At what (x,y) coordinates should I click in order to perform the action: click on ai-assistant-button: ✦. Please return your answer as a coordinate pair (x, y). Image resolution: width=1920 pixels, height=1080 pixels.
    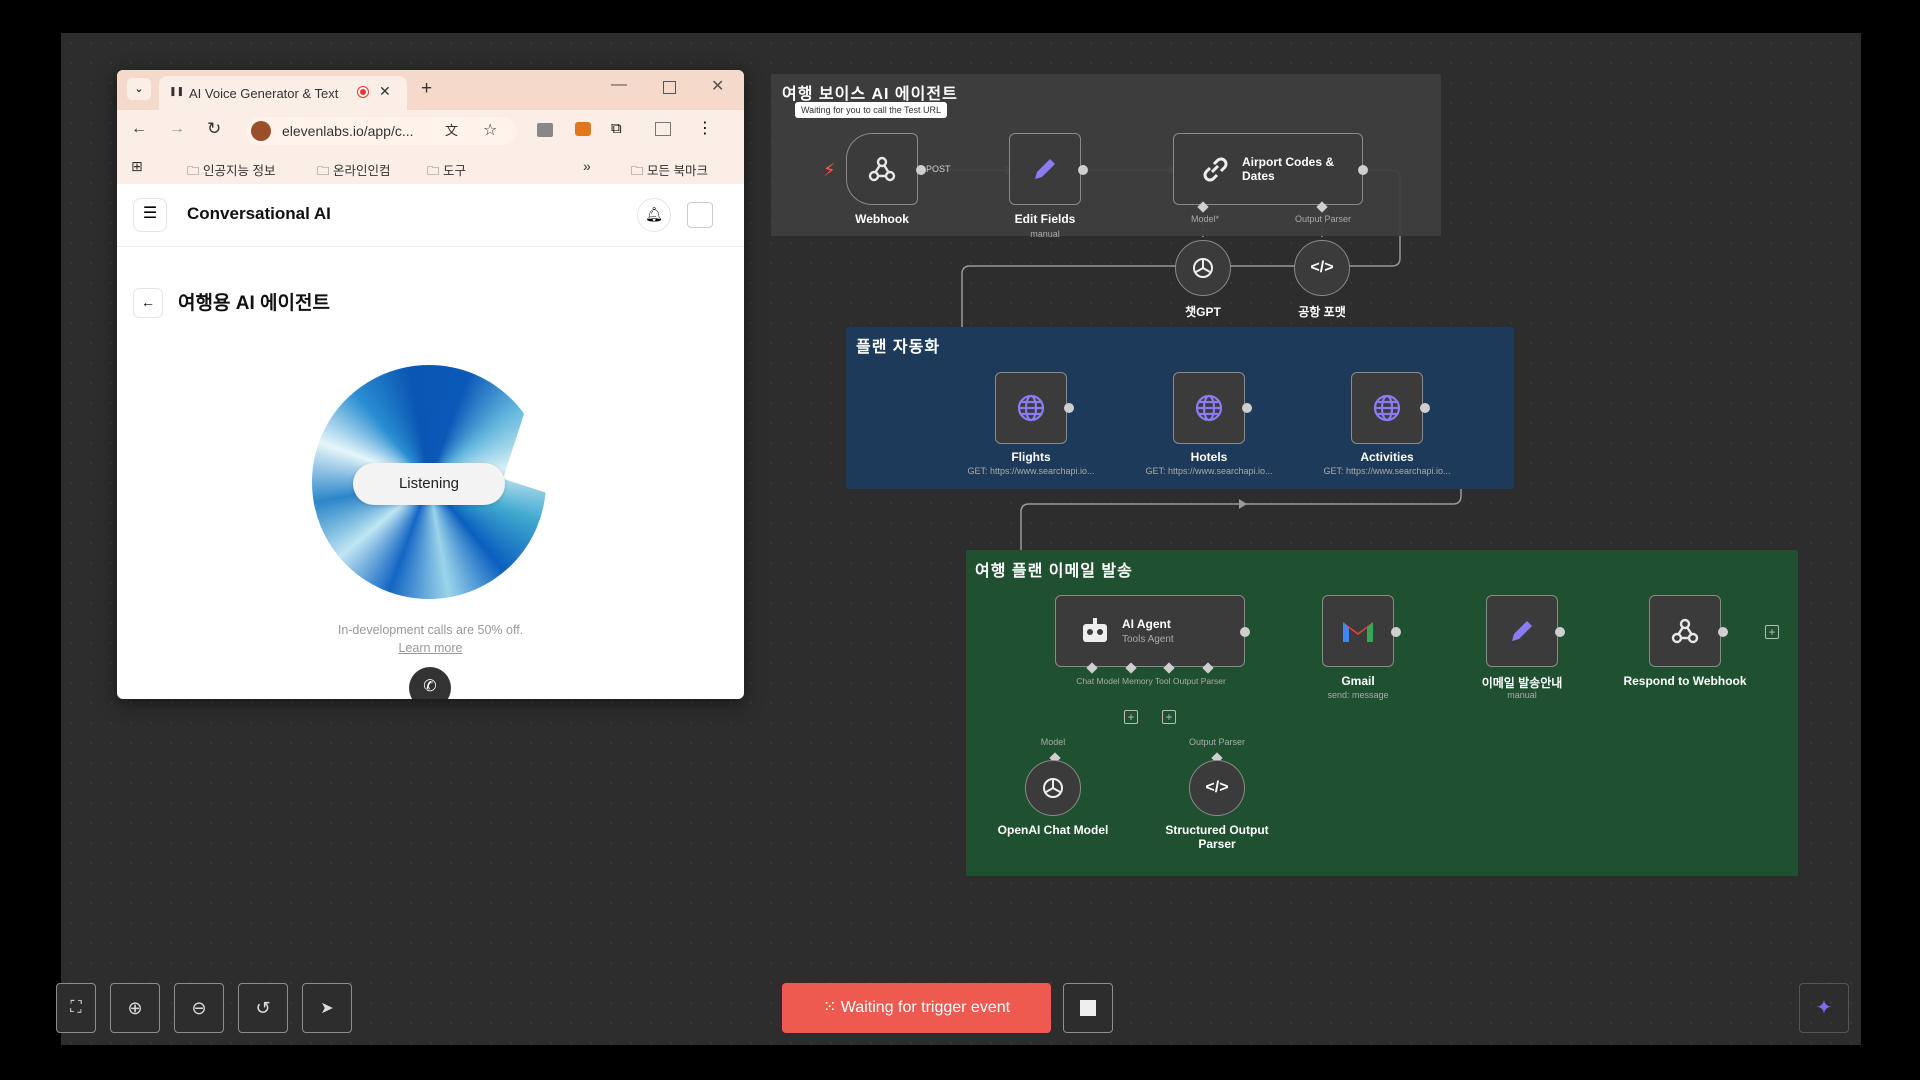
    Looking at the image, I should click on (1824, 1008).